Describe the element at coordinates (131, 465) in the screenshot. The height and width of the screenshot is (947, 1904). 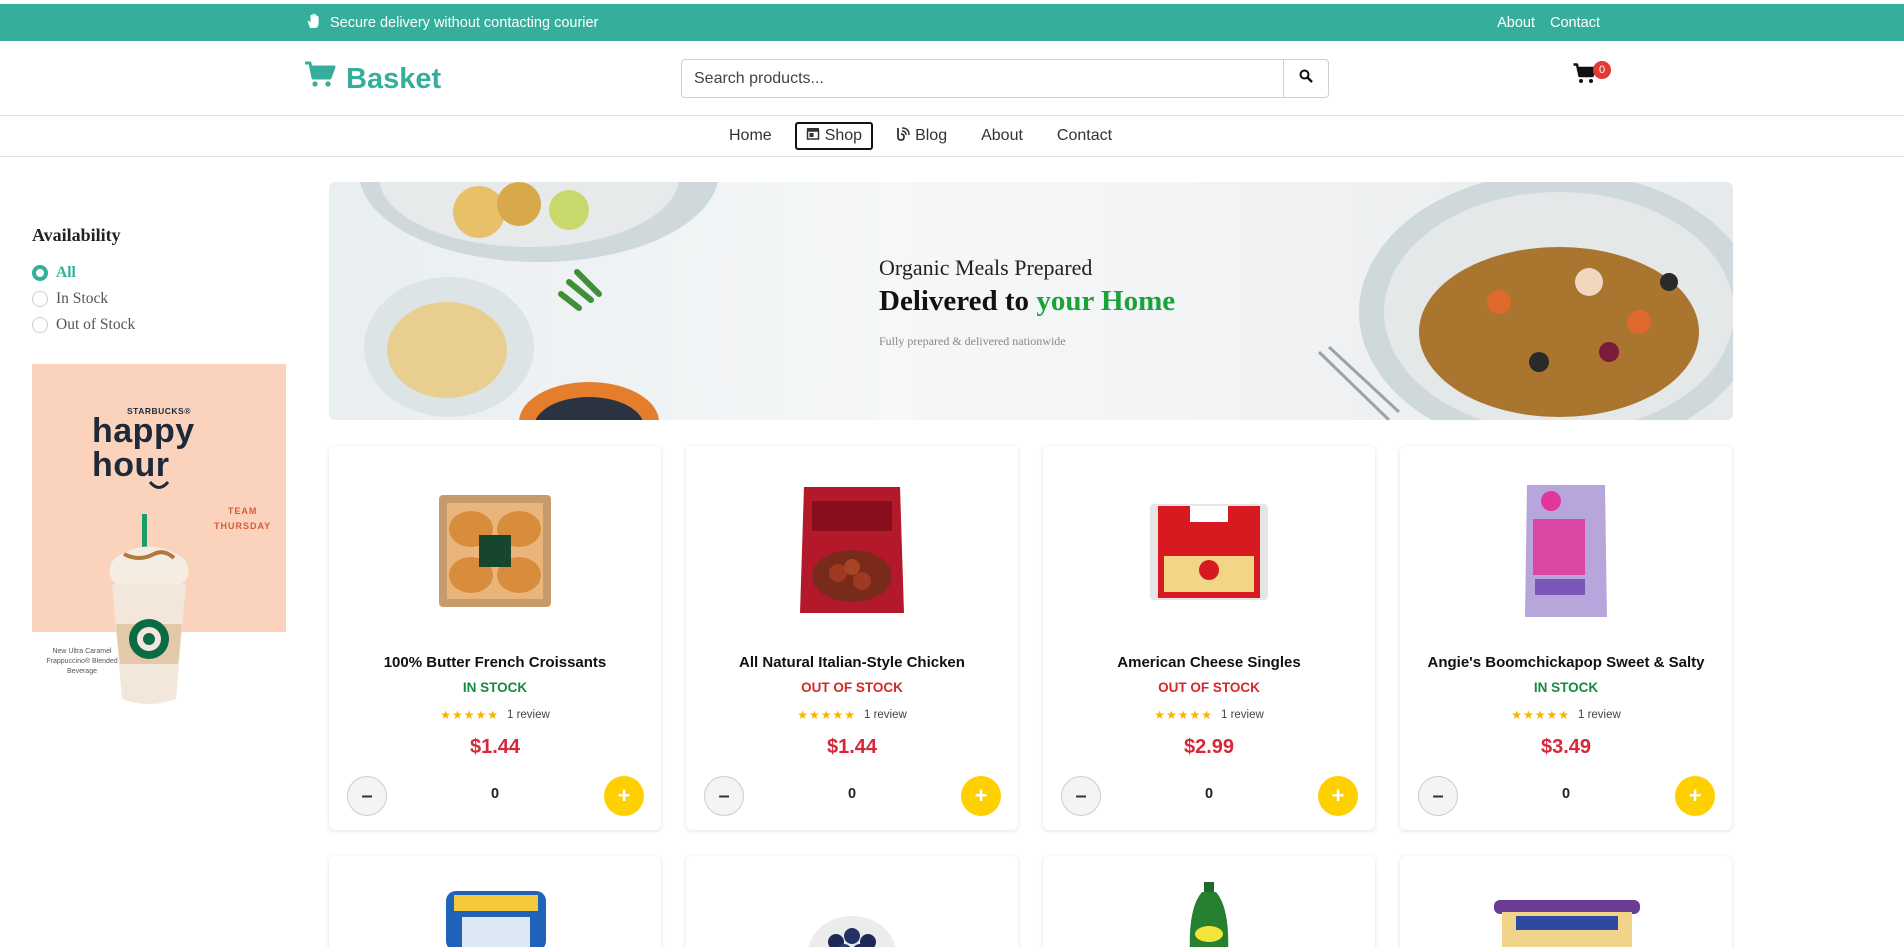
I see `promo-headline-2: hour` at that location.